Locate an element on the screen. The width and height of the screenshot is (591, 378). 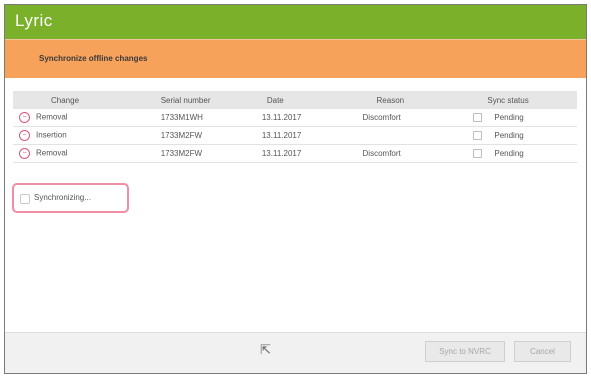
app-title: Lyric is located at coordinates (34, 20).